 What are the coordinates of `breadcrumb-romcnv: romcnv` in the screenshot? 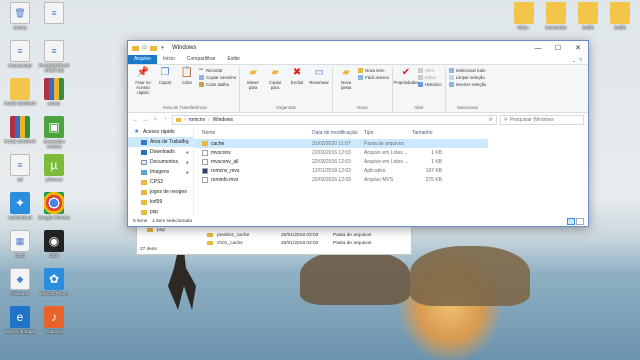 It's located at (197, 120).